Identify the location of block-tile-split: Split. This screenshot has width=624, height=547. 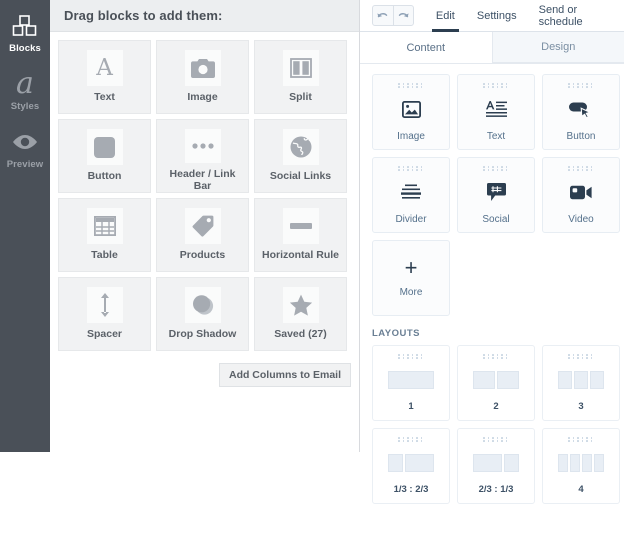
(300, 77).